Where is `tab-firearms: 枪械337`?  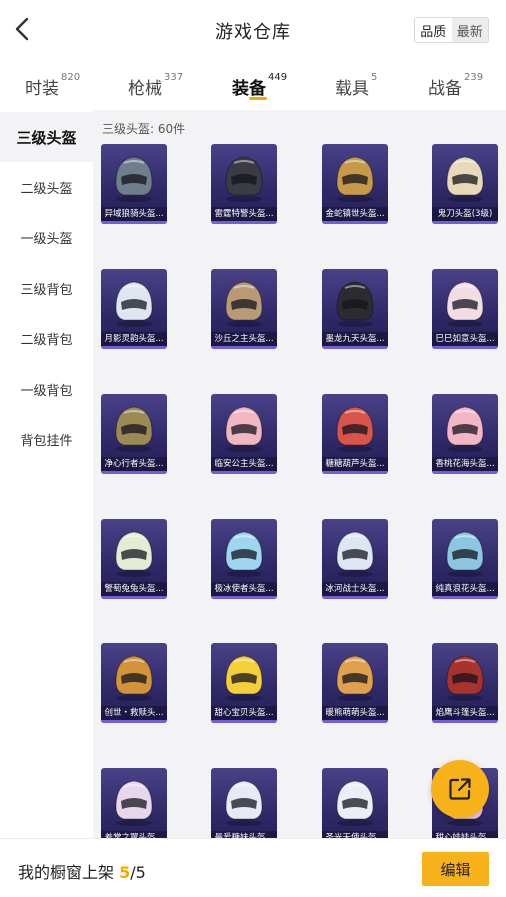 tab-firearms: 枪械337 is located at coordinates (156, 85).